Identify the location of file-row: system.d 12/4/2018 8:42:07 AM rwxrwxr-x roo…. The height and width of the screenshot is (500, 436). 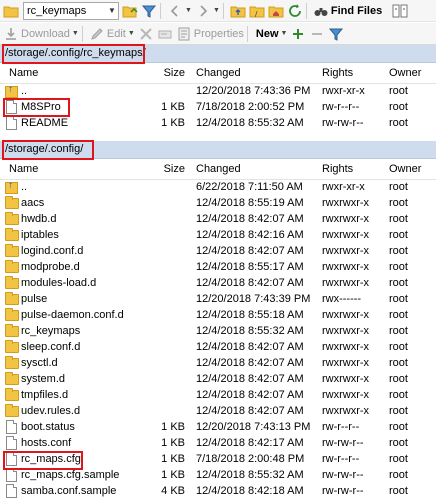
(218, 380).